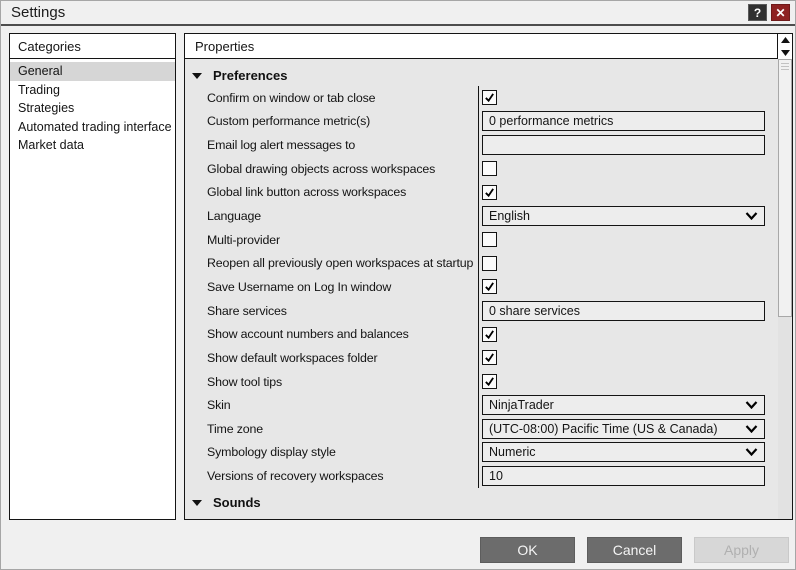 The height and width of the screenshot is (570, 796). What do you see at coordinates (527, 550) in the screenshot?
I see `ok-button: OK` at bounding box center [527, 550].